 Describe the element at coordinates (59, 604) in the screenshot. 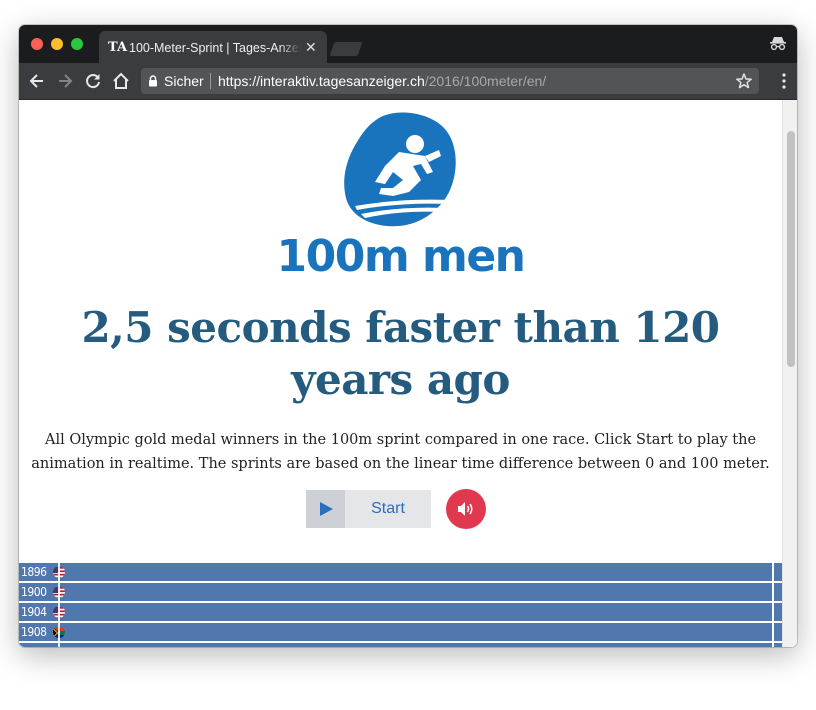

I see `start-line` at that location.